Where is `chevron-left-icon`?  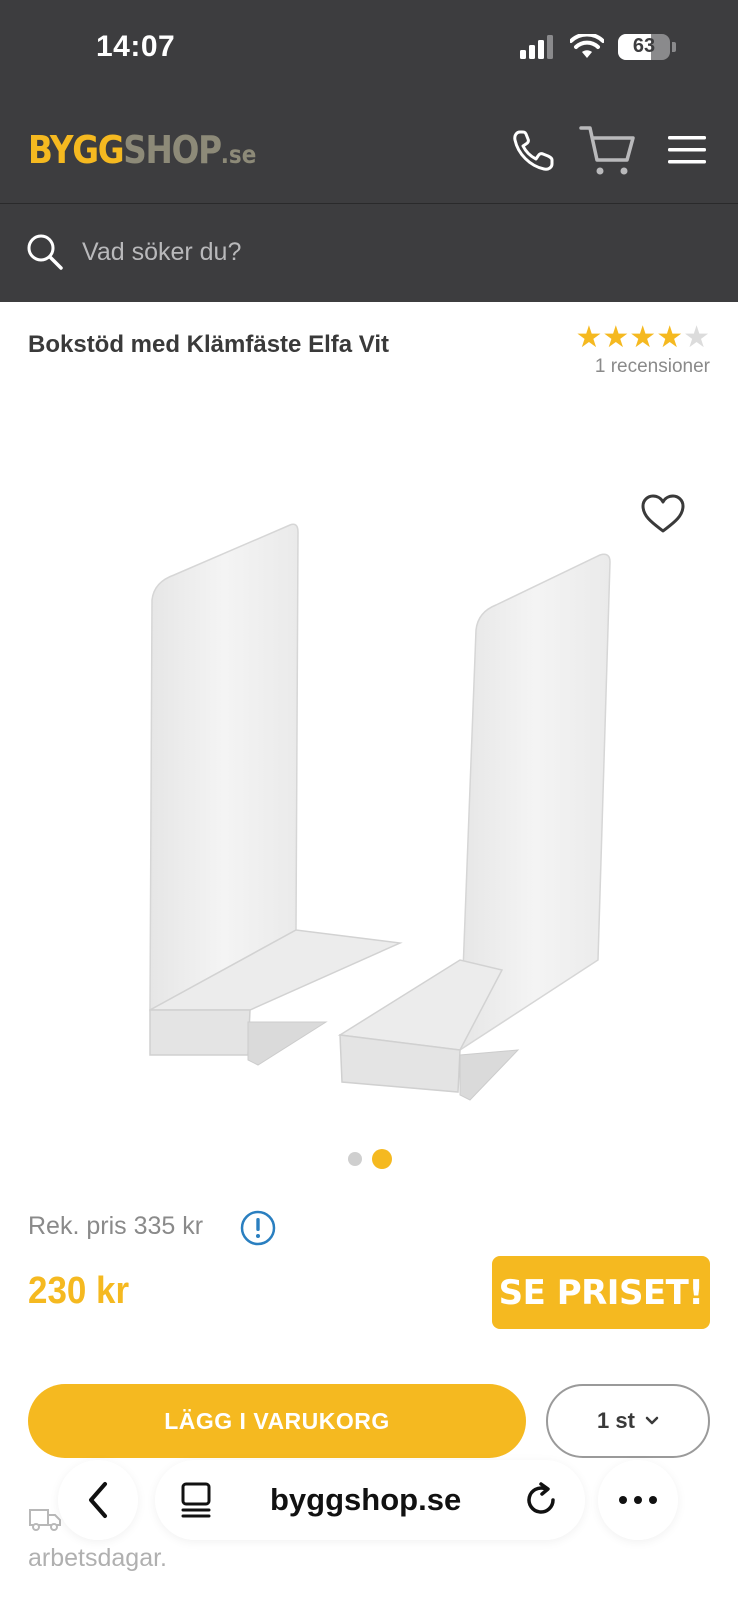 chevron-left-icon is located at coordinates (98, 1500).